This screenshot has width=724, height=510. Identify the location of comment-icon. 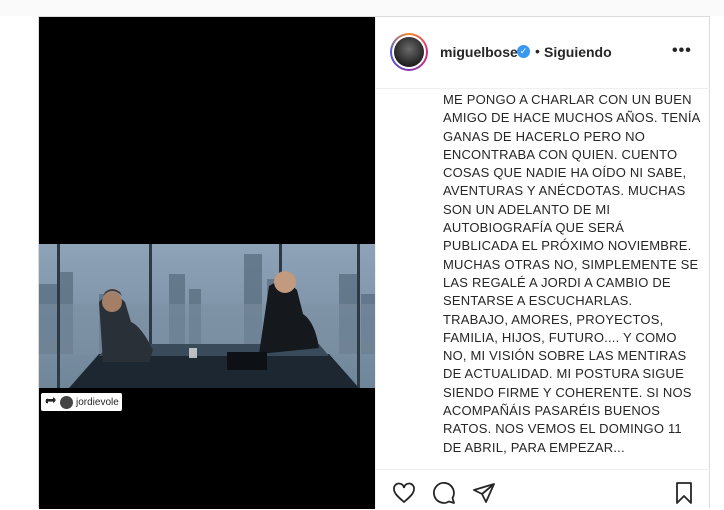
(444, 493).